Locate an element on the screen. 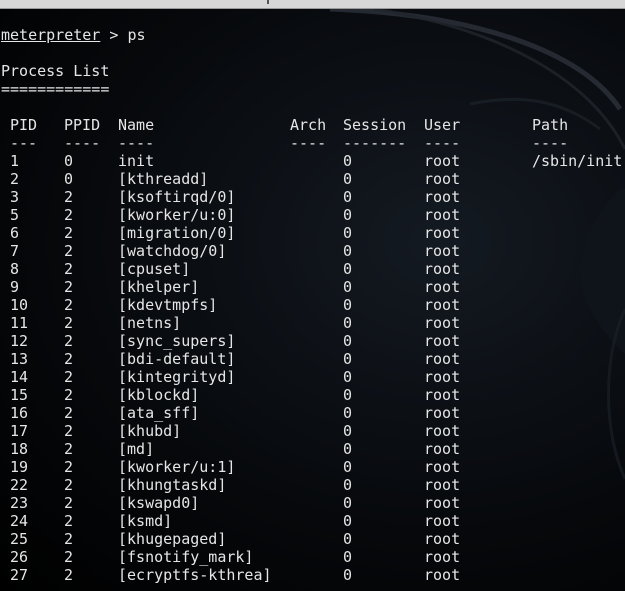 This screenshot has width=625, height=591. section-underline: ============ is located at coordinates (55, 89).